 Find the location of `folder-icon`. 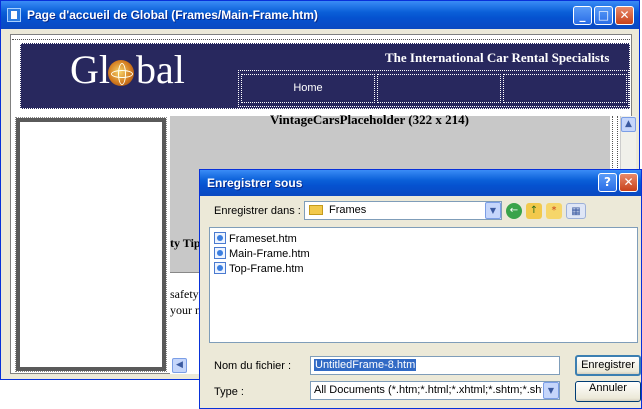

folder-icon is located at coordinates (316, 210).